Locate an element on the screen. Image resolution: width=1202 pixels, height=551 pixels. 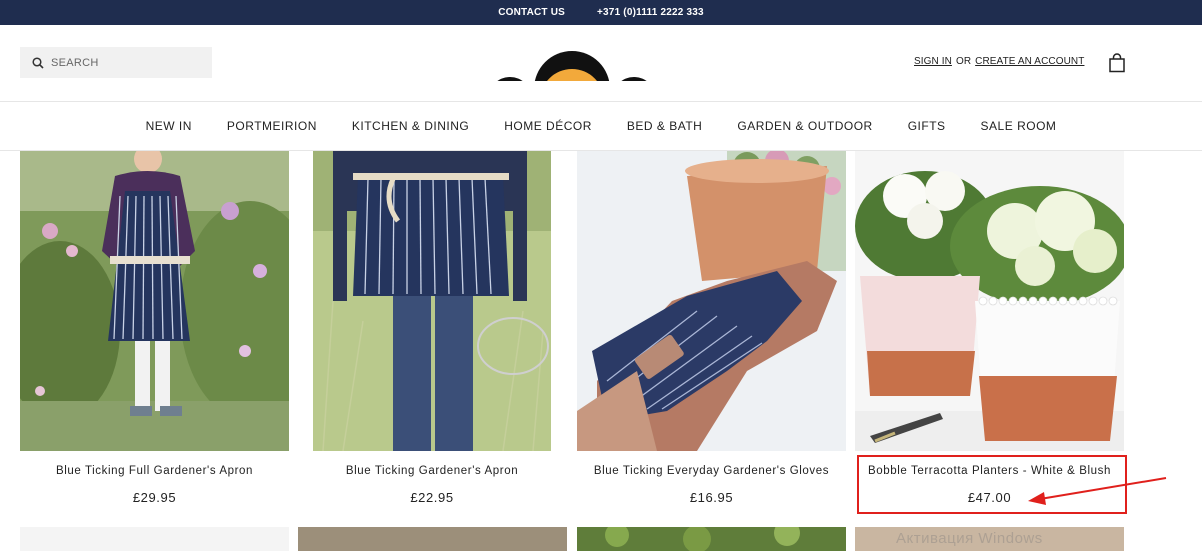
nav-item-sale-room: SALE ROOM is located at coordinates (1018, 126).